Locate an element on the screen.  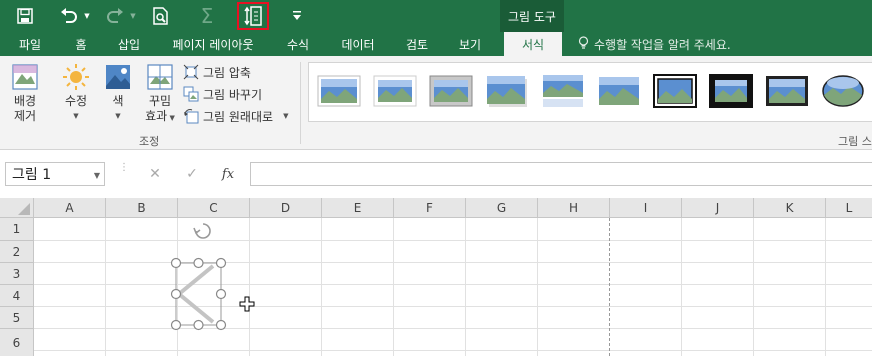
row-header: 4 is located at coordinates (17, 296).